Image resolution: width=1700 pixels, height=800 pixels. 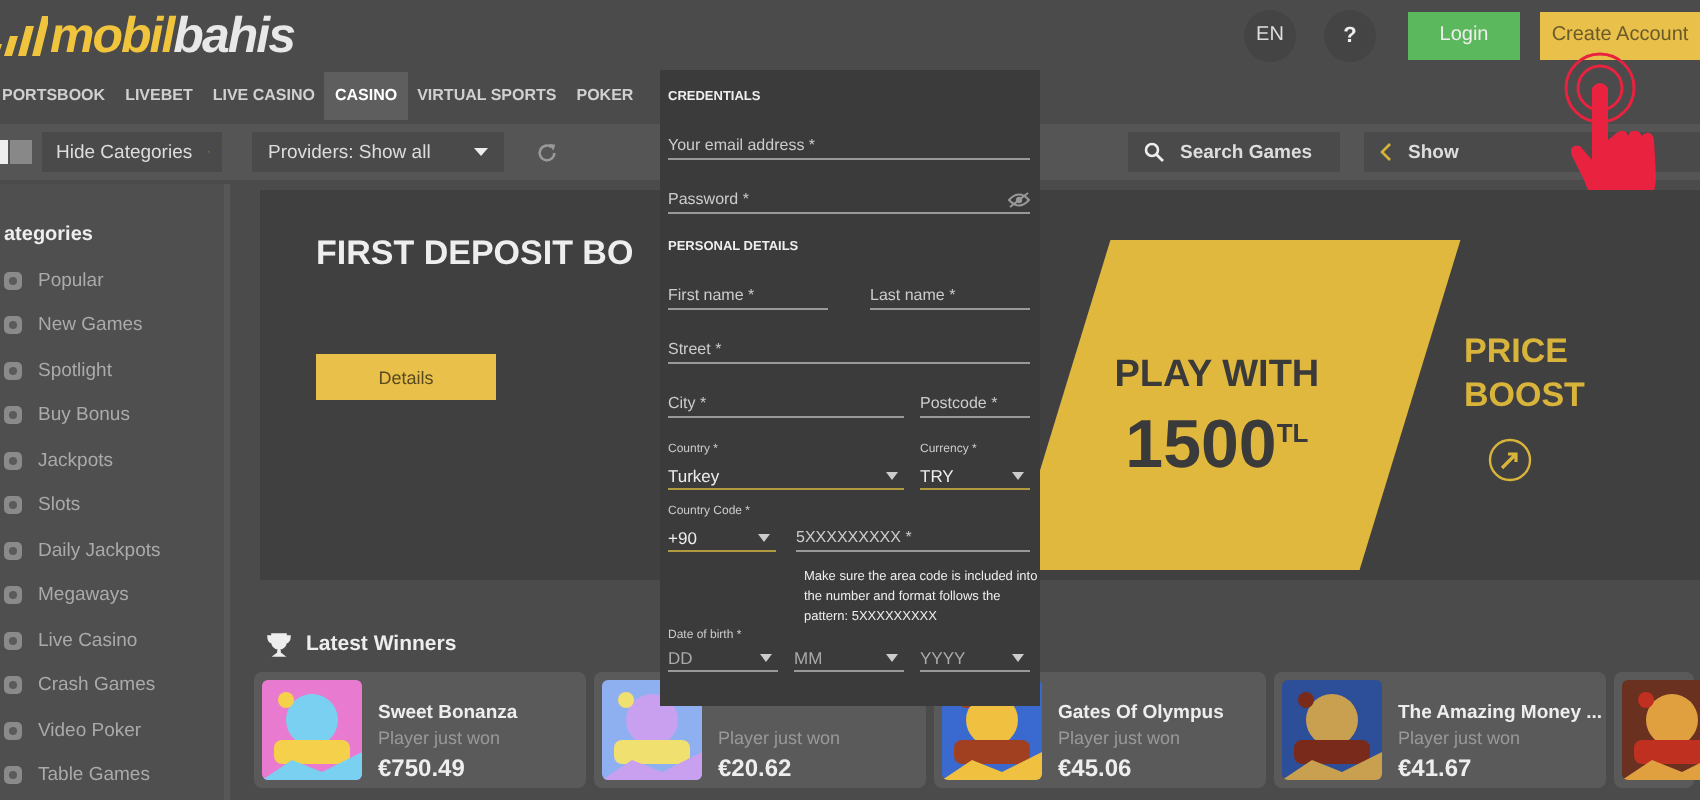 What do you see at coordinates (113, 370) in the screenshot?
I see `category-item: Spotlight` at bounding box center [113, 370].